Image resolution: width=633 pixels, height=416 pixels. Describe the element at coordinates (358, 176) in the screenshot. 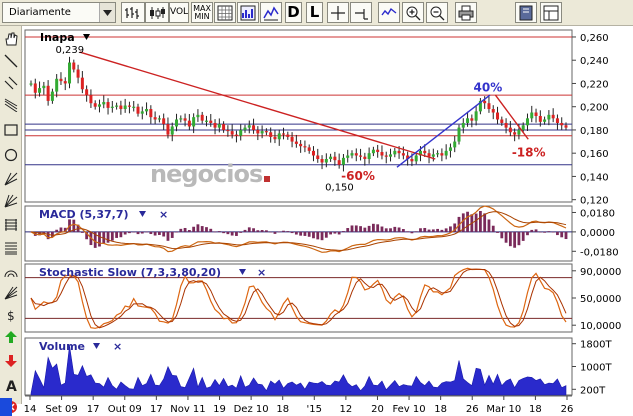

I see `pct-down-label: -60%` at that location.